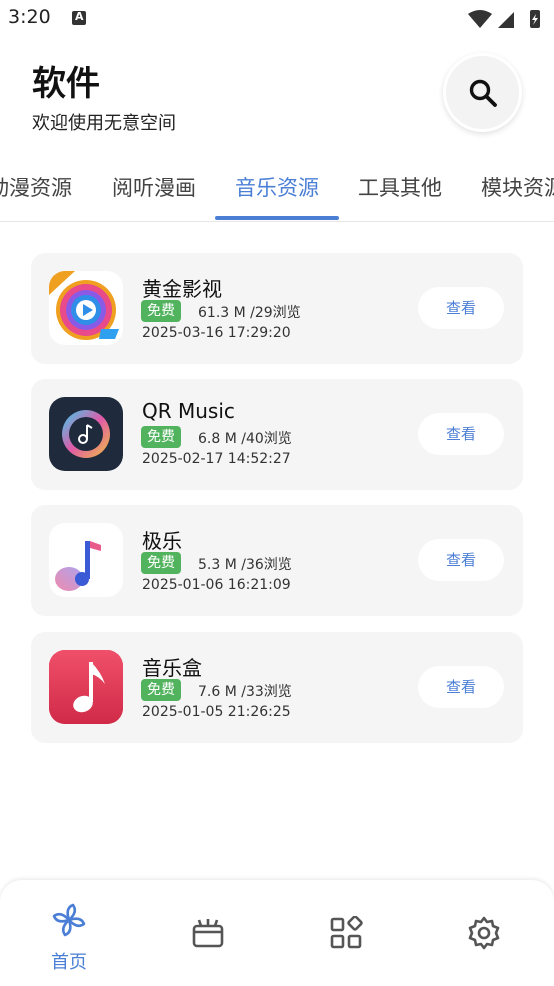 Image resolution: width=554 pixels, height=986 pixels. What do you see at coordinates (245, 692) in the screenshot?
I see `app-meta: 7.6 M /33浏览` at bounding box center [245, 692].